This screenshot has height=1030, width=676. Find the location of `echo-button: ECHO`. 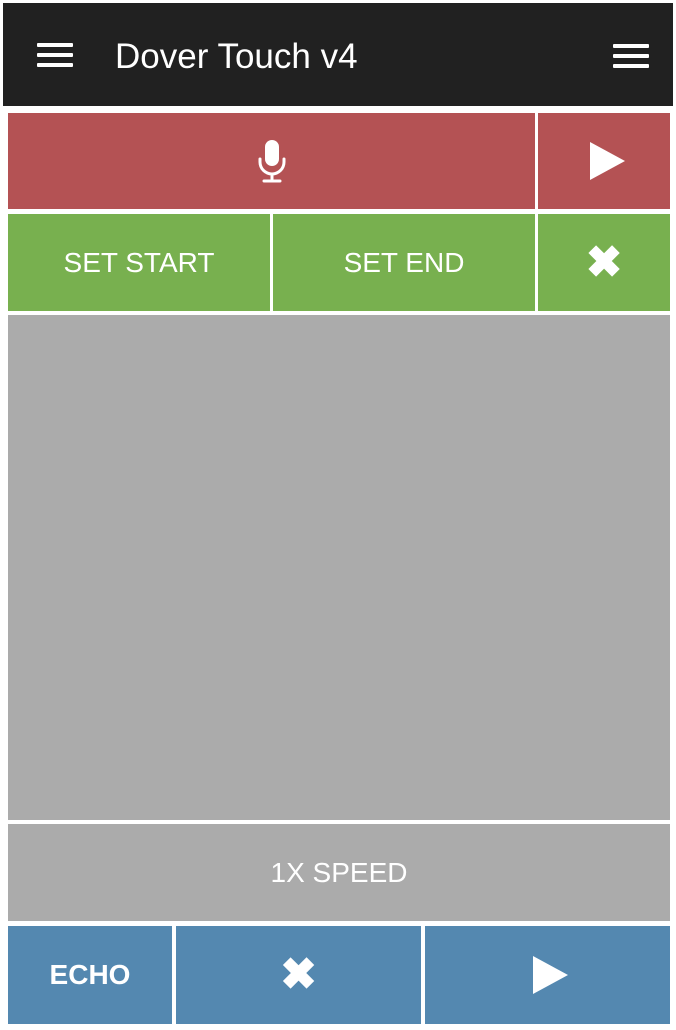

echo-button: ECHO is located at coordinates (90, 975).